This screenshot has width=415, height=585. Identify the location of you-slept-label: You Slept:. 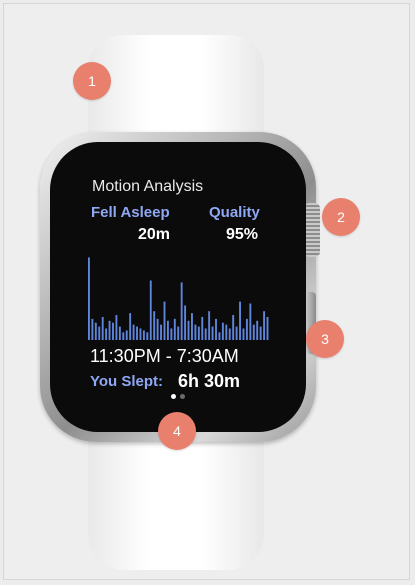
(127, 381).